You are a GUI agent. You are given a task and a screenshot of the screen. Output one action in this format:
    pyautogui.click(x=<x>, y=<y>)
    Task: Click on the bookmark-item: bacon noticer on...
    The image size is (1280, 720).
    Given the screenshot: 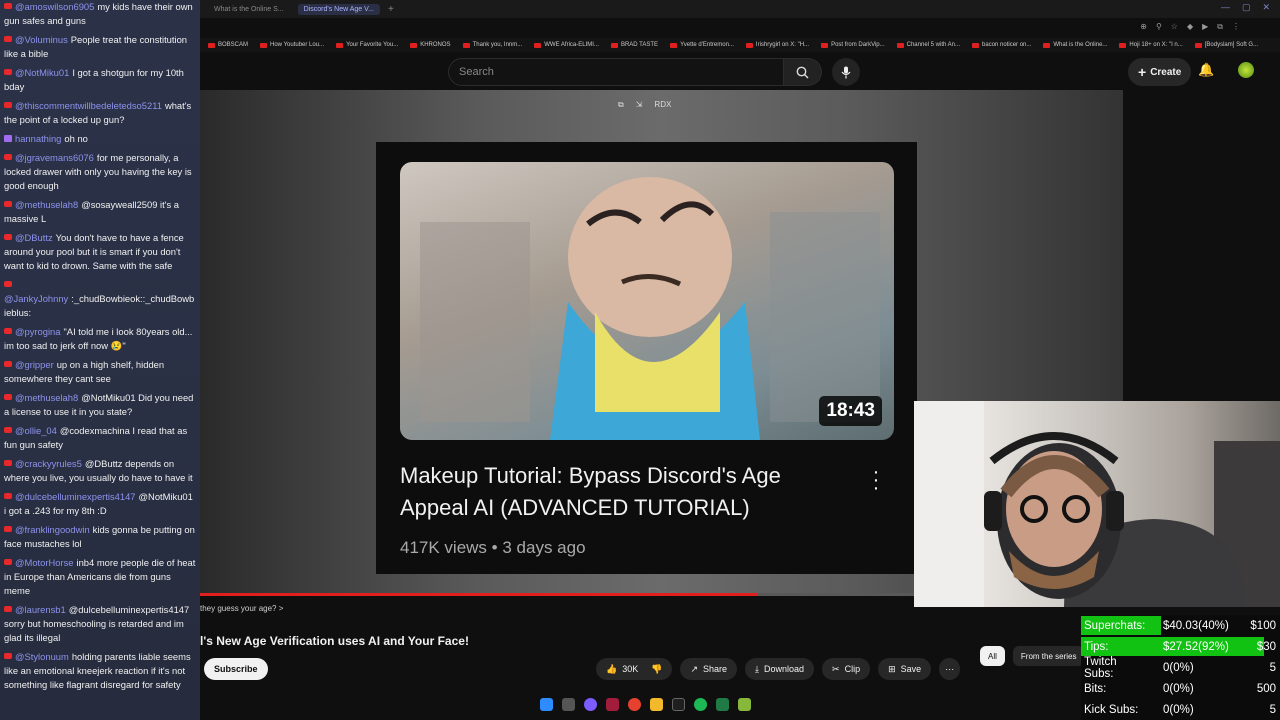 What is the action you would take?
    pyautogui.click(x=1001, y=45)
    